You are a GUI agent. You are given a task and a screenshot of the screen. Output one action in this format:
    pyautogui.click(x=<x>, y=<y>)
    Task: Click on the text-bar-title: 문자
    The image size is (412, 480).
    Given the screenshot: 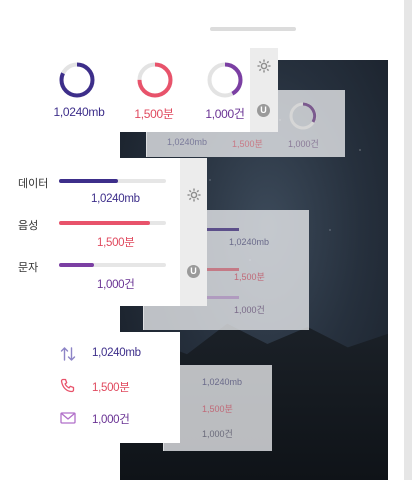 What is the action you would take?
    pyautogui.click(x=28, y=268)
    